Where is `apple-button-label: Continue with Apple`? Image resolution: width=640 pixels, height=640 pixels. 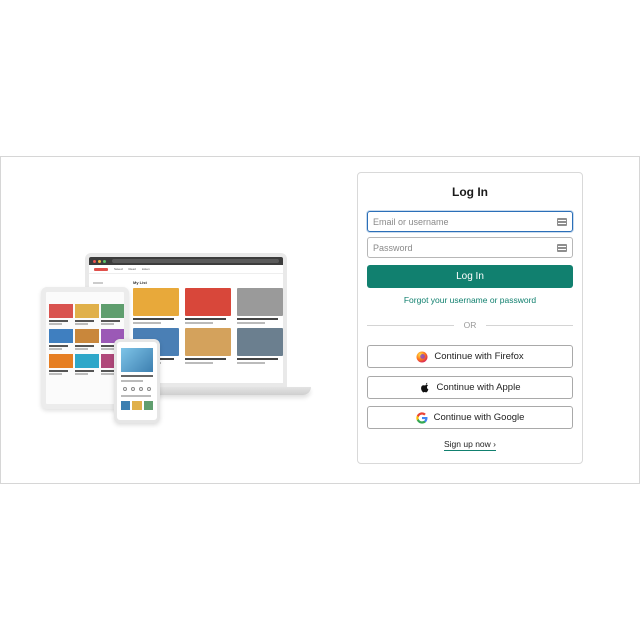
apple-button-label: Continue with Apple is located at coordinates (478, 387).